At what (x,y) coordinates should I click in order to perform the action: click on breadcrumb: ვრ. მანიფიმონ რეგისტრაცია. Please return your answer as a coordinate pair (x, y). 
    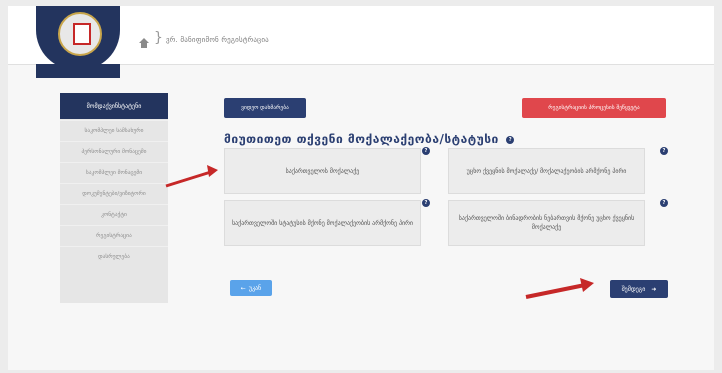
    Looking at the image, I should click on (217, 40).